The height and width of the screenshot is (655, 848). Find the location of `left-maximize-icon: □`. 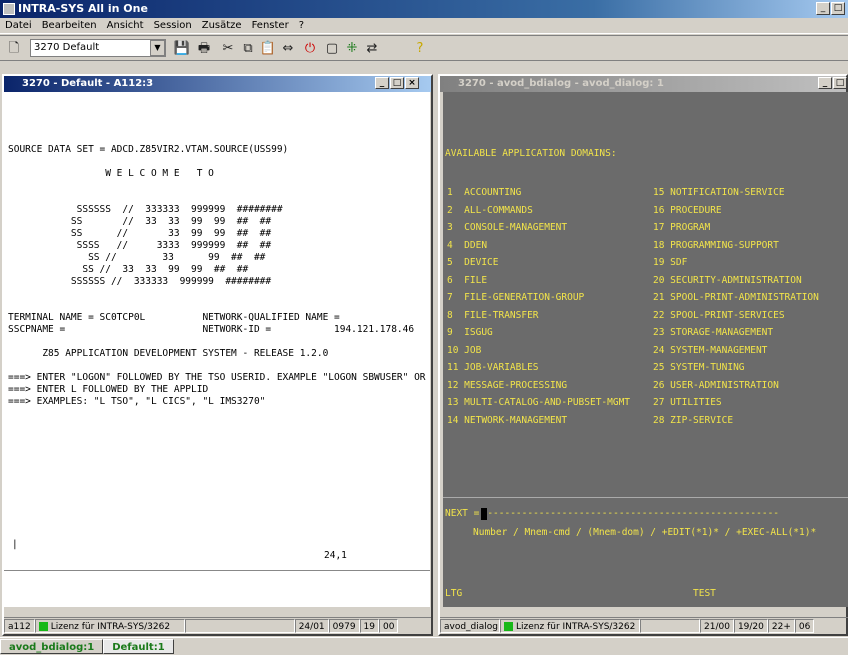

left-maximize-icon: □ is located at coordinates (397, 83).